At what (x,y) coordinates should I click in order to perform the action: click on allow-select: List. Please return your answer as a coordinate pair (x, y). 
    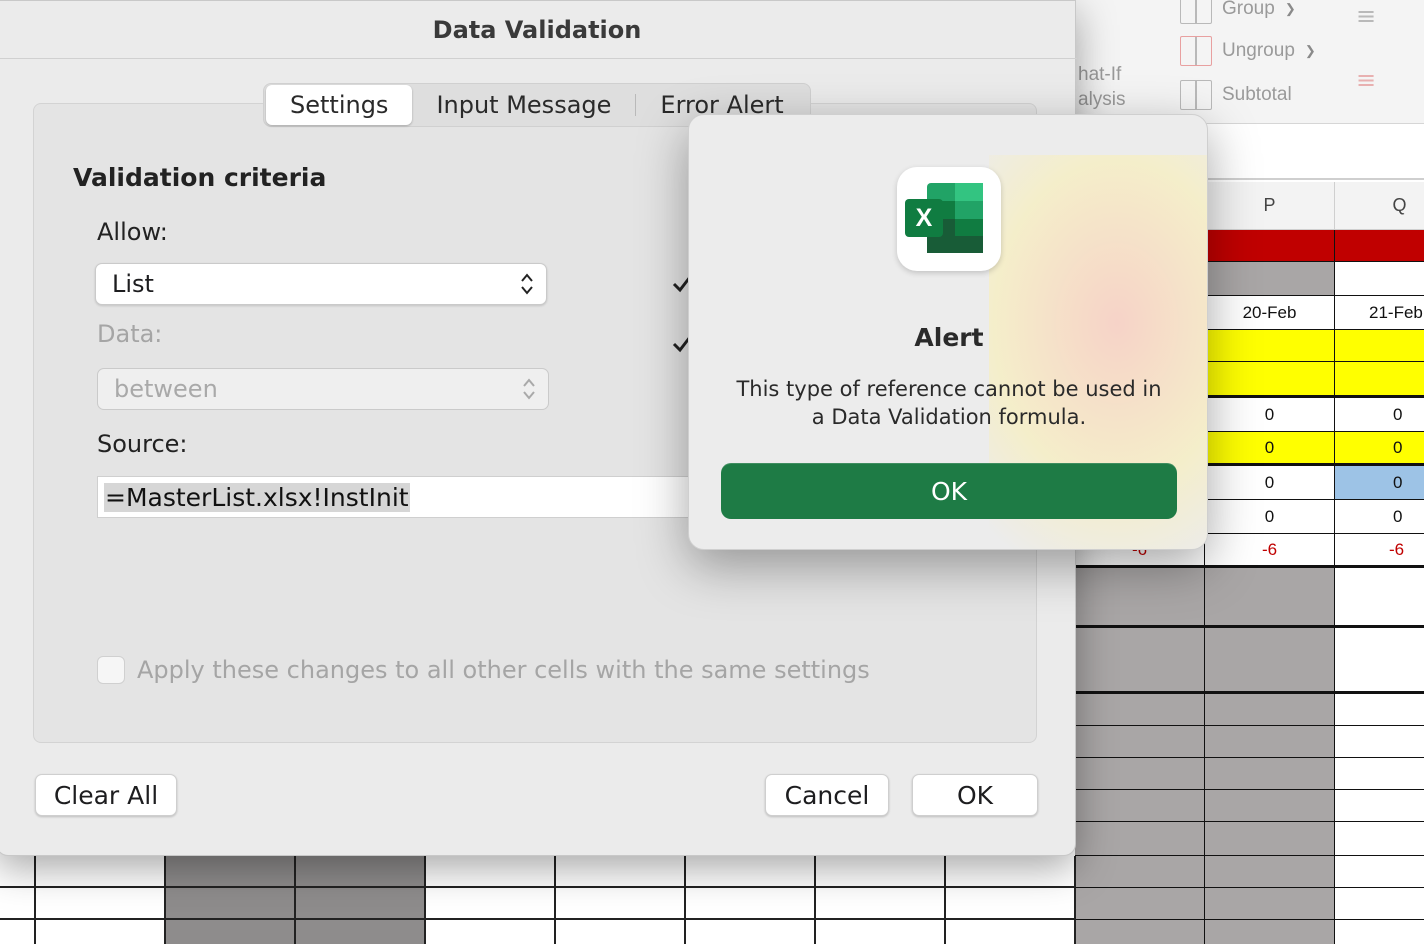
    Looking at the image, I should click on (321, 284).